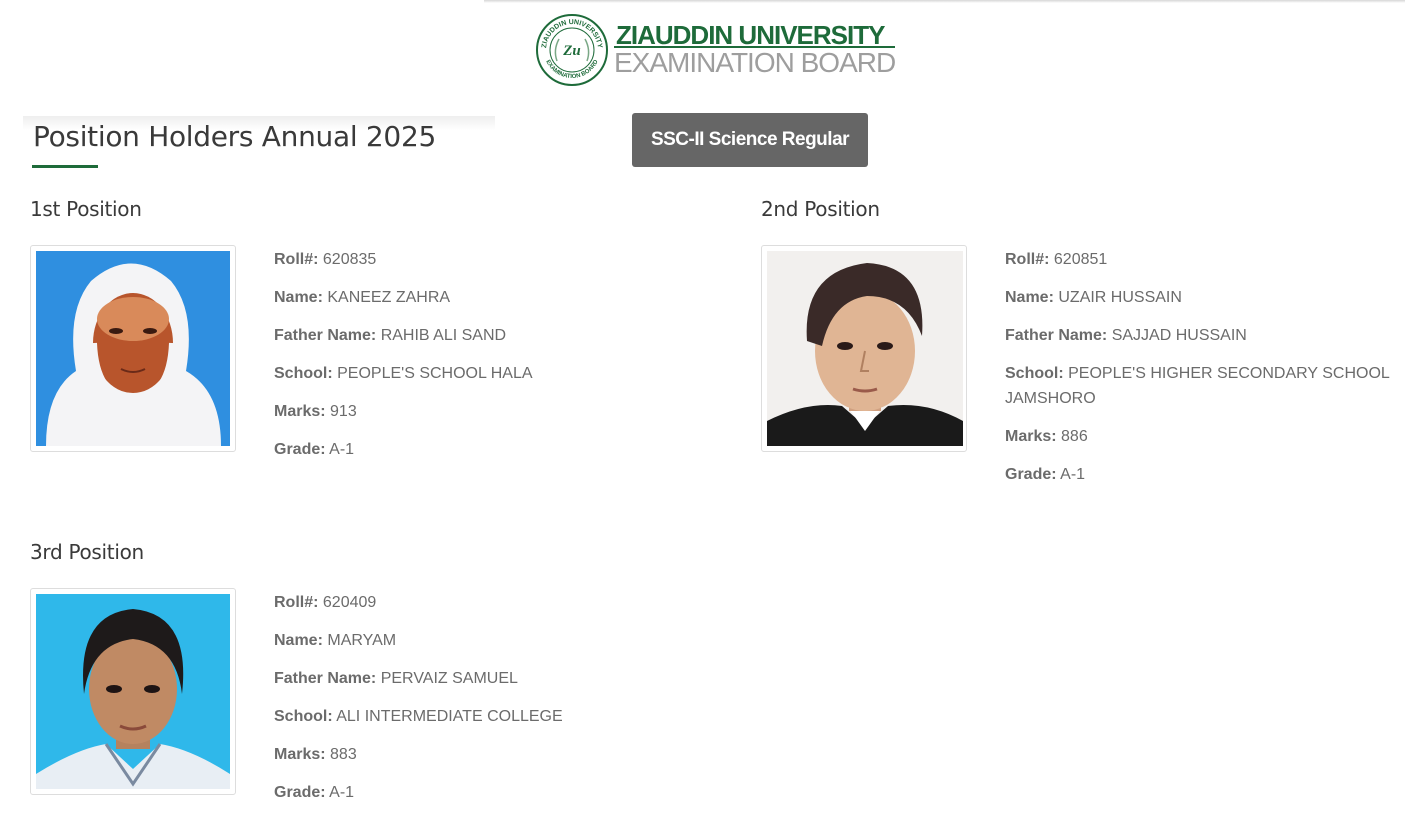  I want to click on marks-row: Marks: 913, so click(494, 411).